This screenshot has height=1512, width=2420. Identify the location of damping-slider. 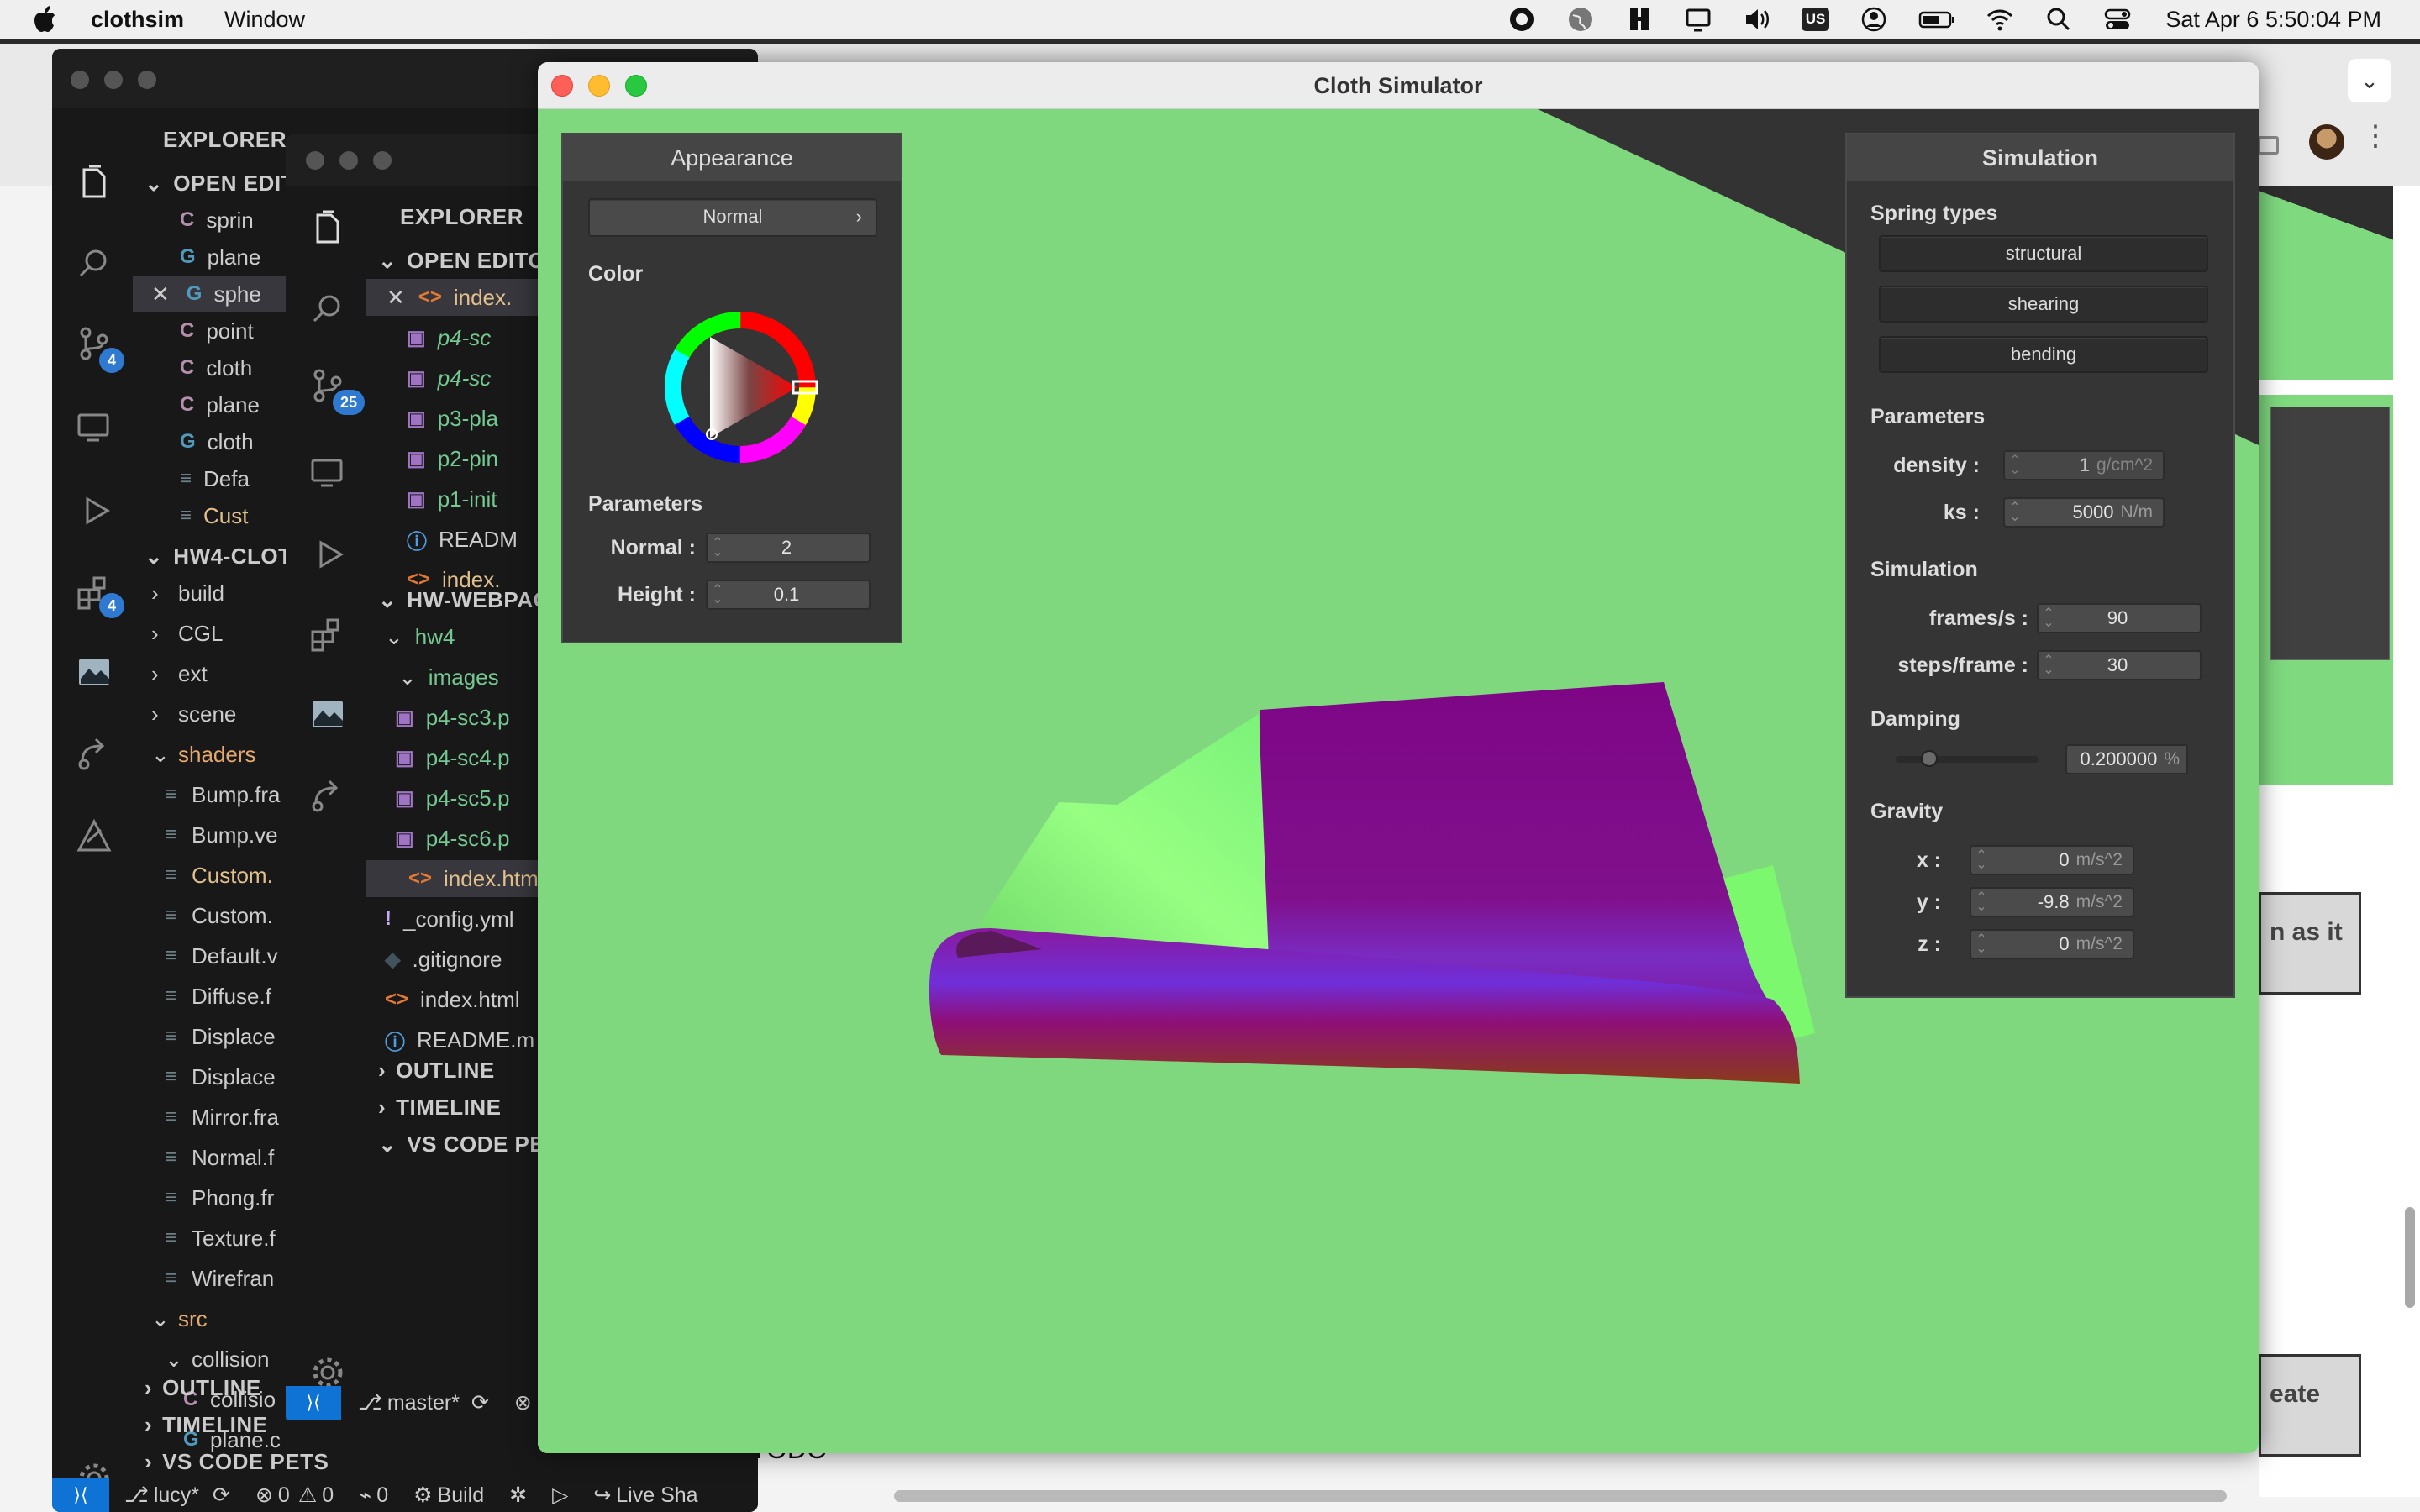
(1968, 758).